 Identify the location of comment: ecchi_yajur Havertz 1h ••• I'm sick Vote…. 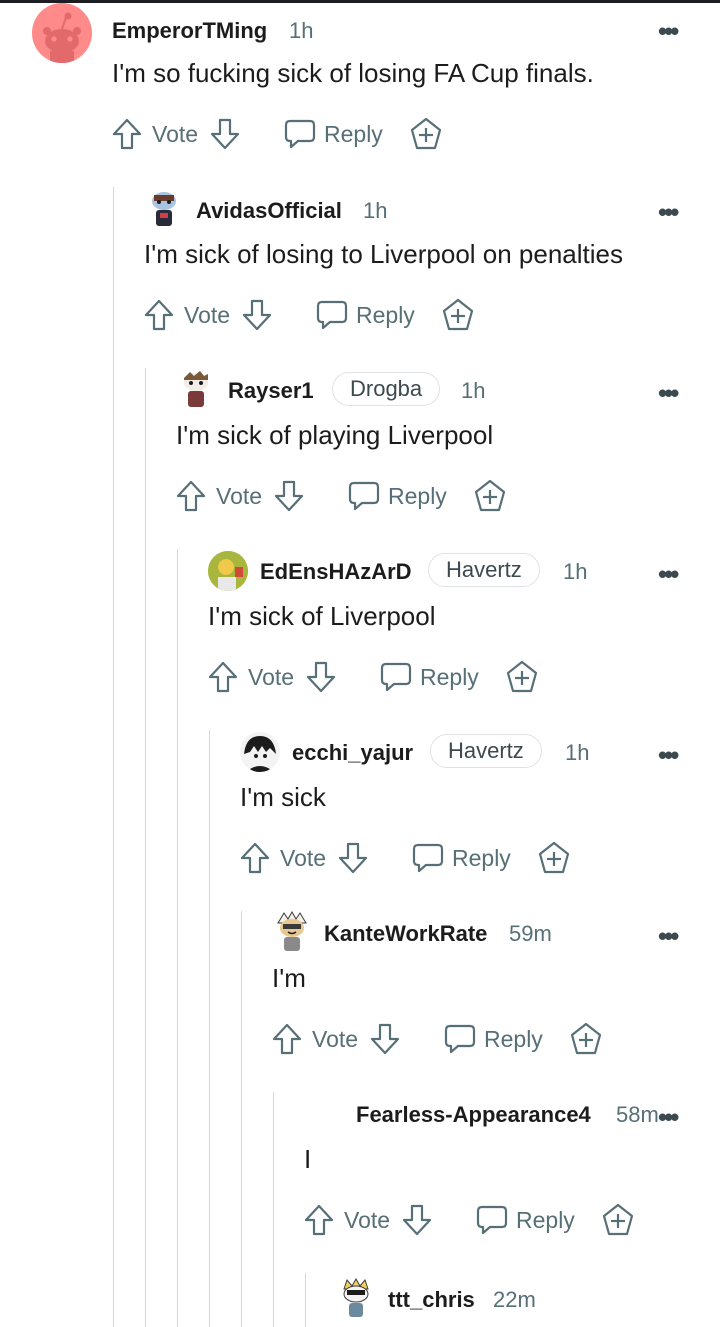
(360, 814).